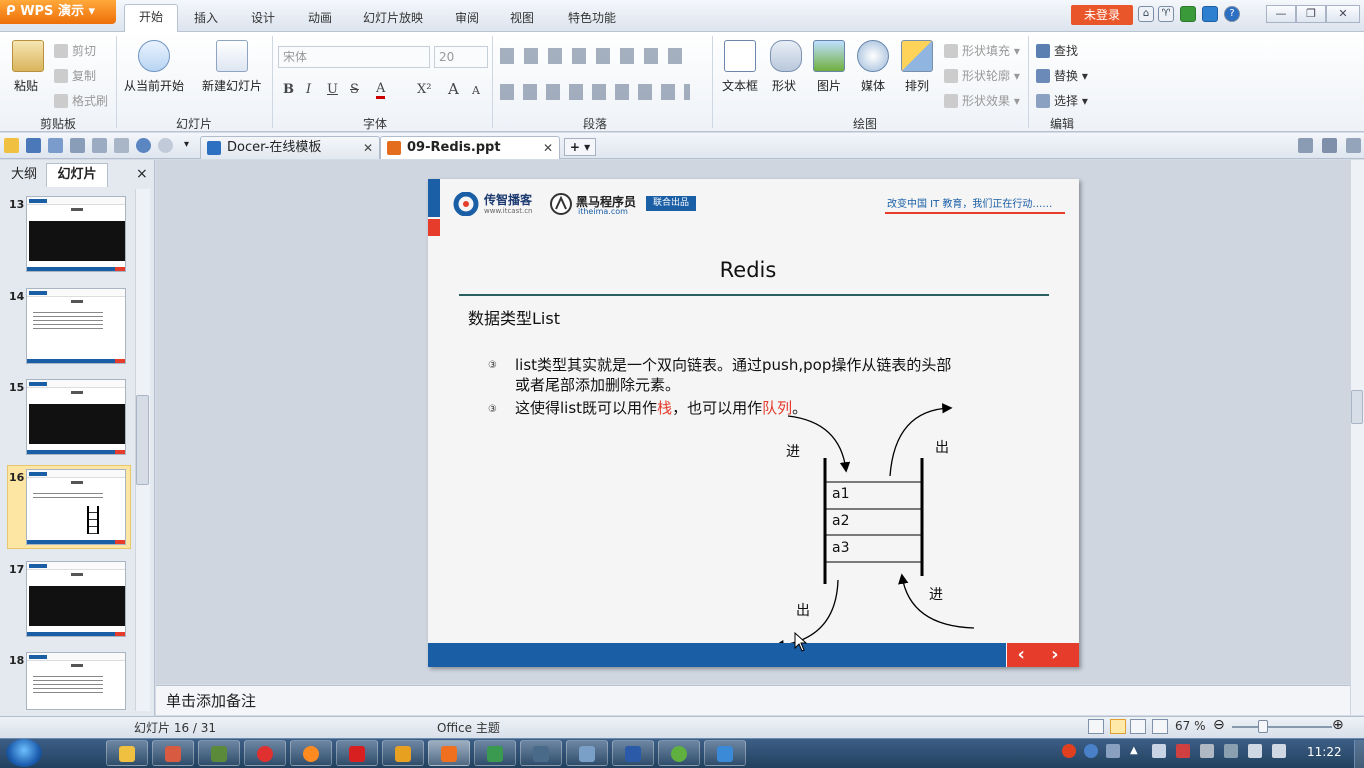  I want to click on spellcheck-icon, so click(121, 145).